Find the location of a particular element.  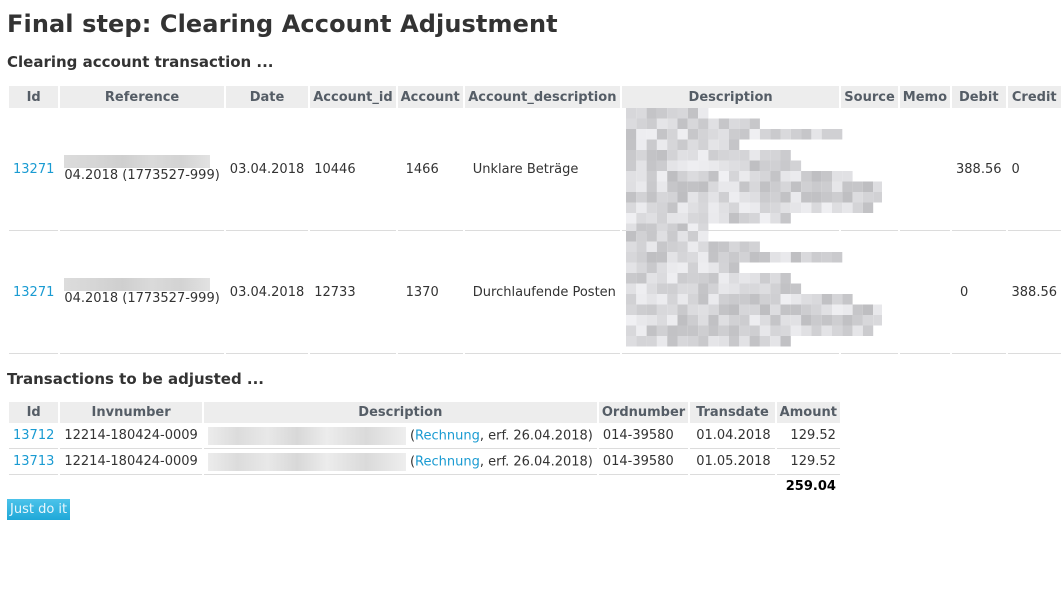

col-transdate: Transdate is located at coordinates (732, 412).